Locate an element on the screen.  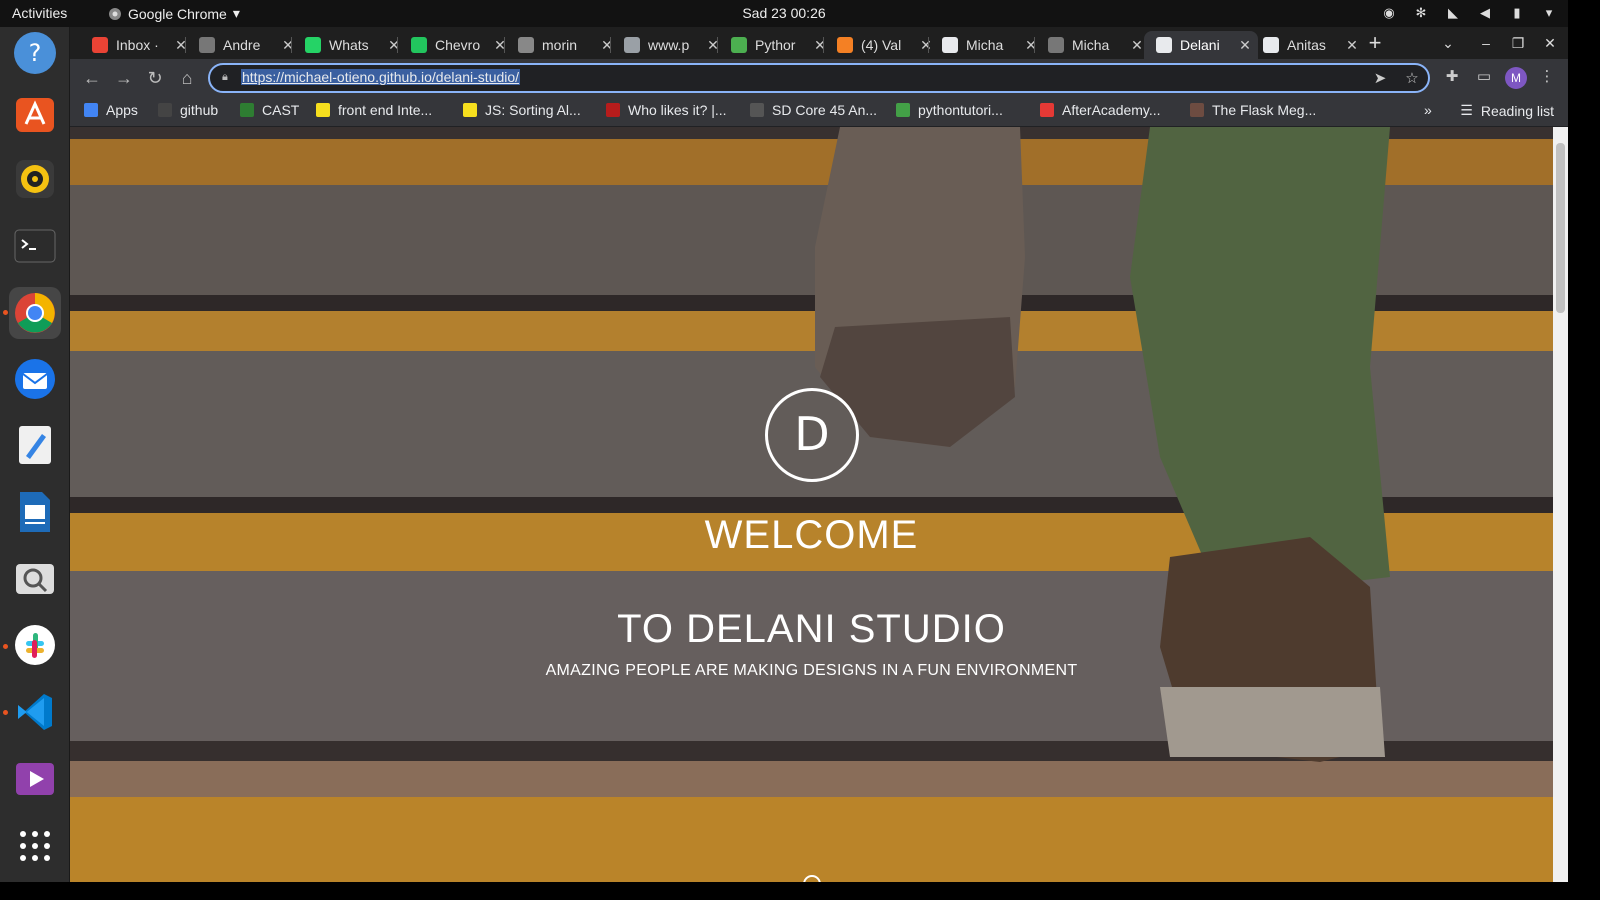
running-indicator is located at coordinates (5, 712).